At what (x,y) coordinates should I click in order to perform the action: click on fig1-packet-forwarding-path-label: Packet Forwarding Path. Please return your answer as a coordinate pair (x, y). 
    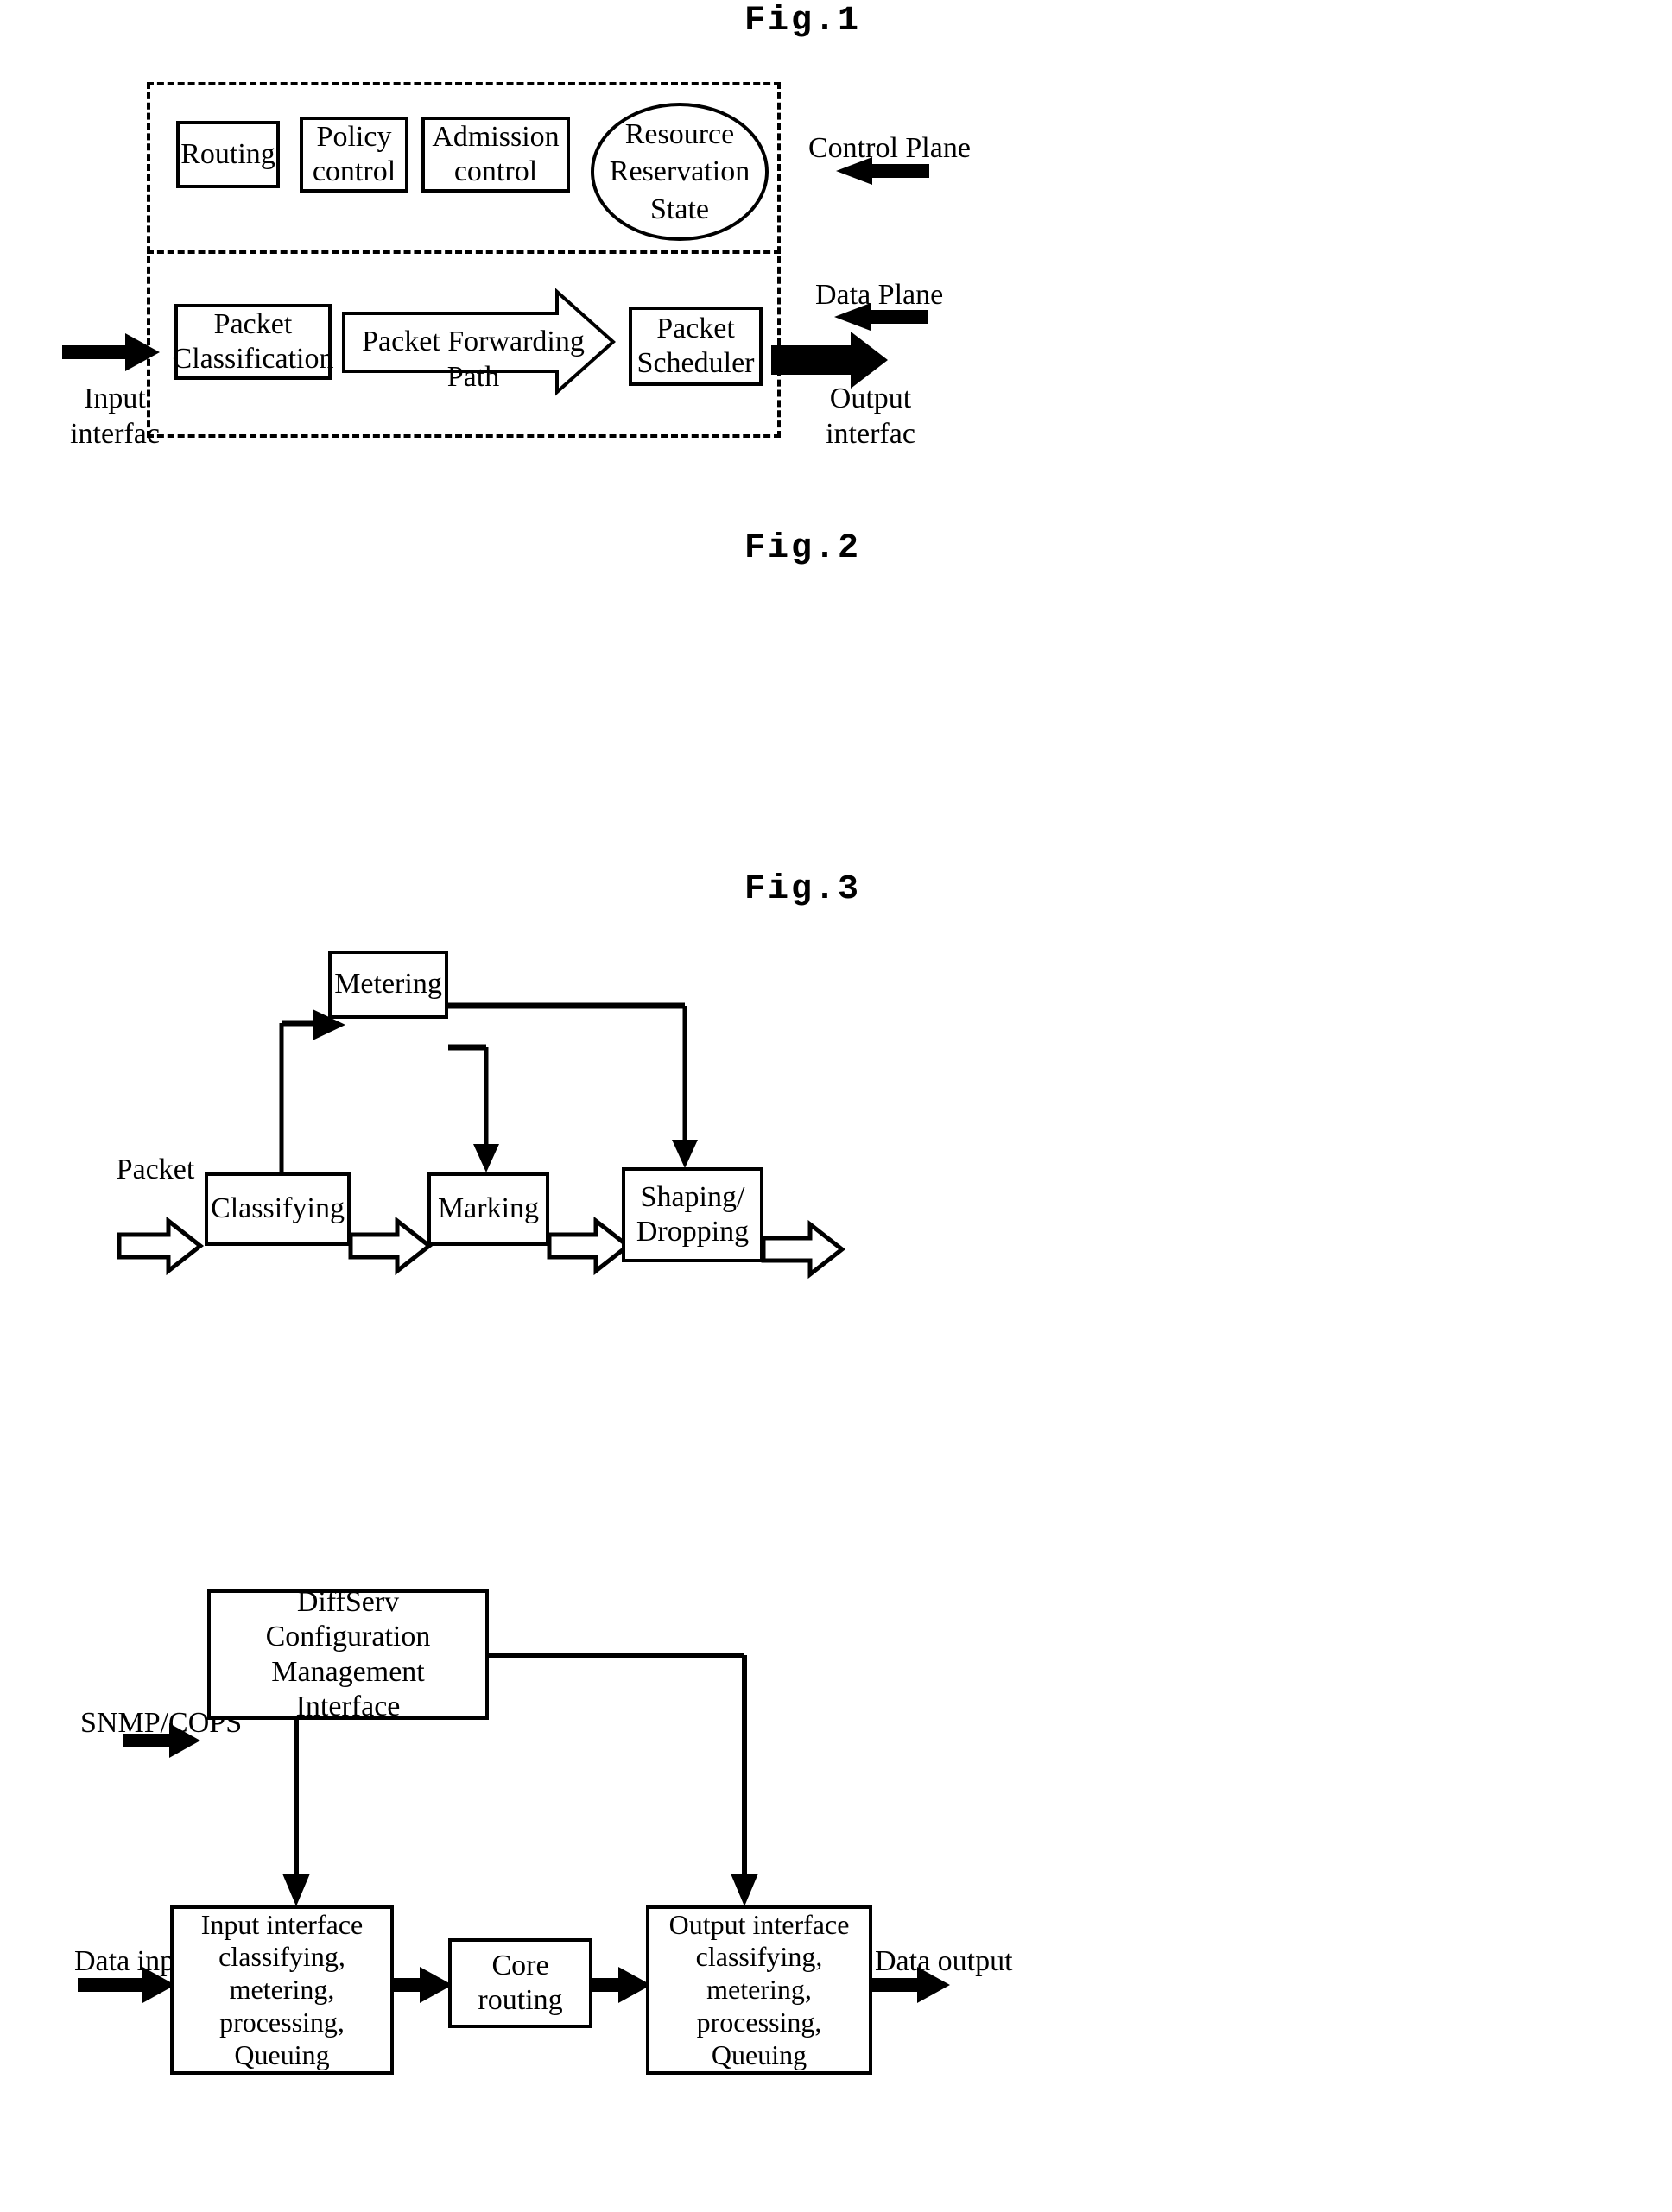
    Looking at the image, I should click on (474, 359).